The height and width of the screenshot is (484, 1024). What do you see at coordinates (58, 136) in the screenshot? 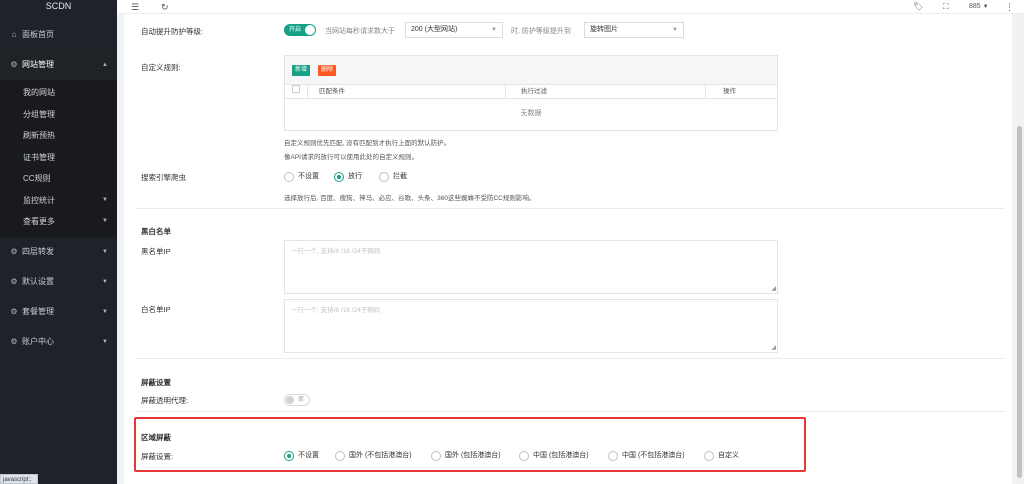
I see `sidebar-subitem-refresh: 刷新预热` at bounding box center [58, 136].